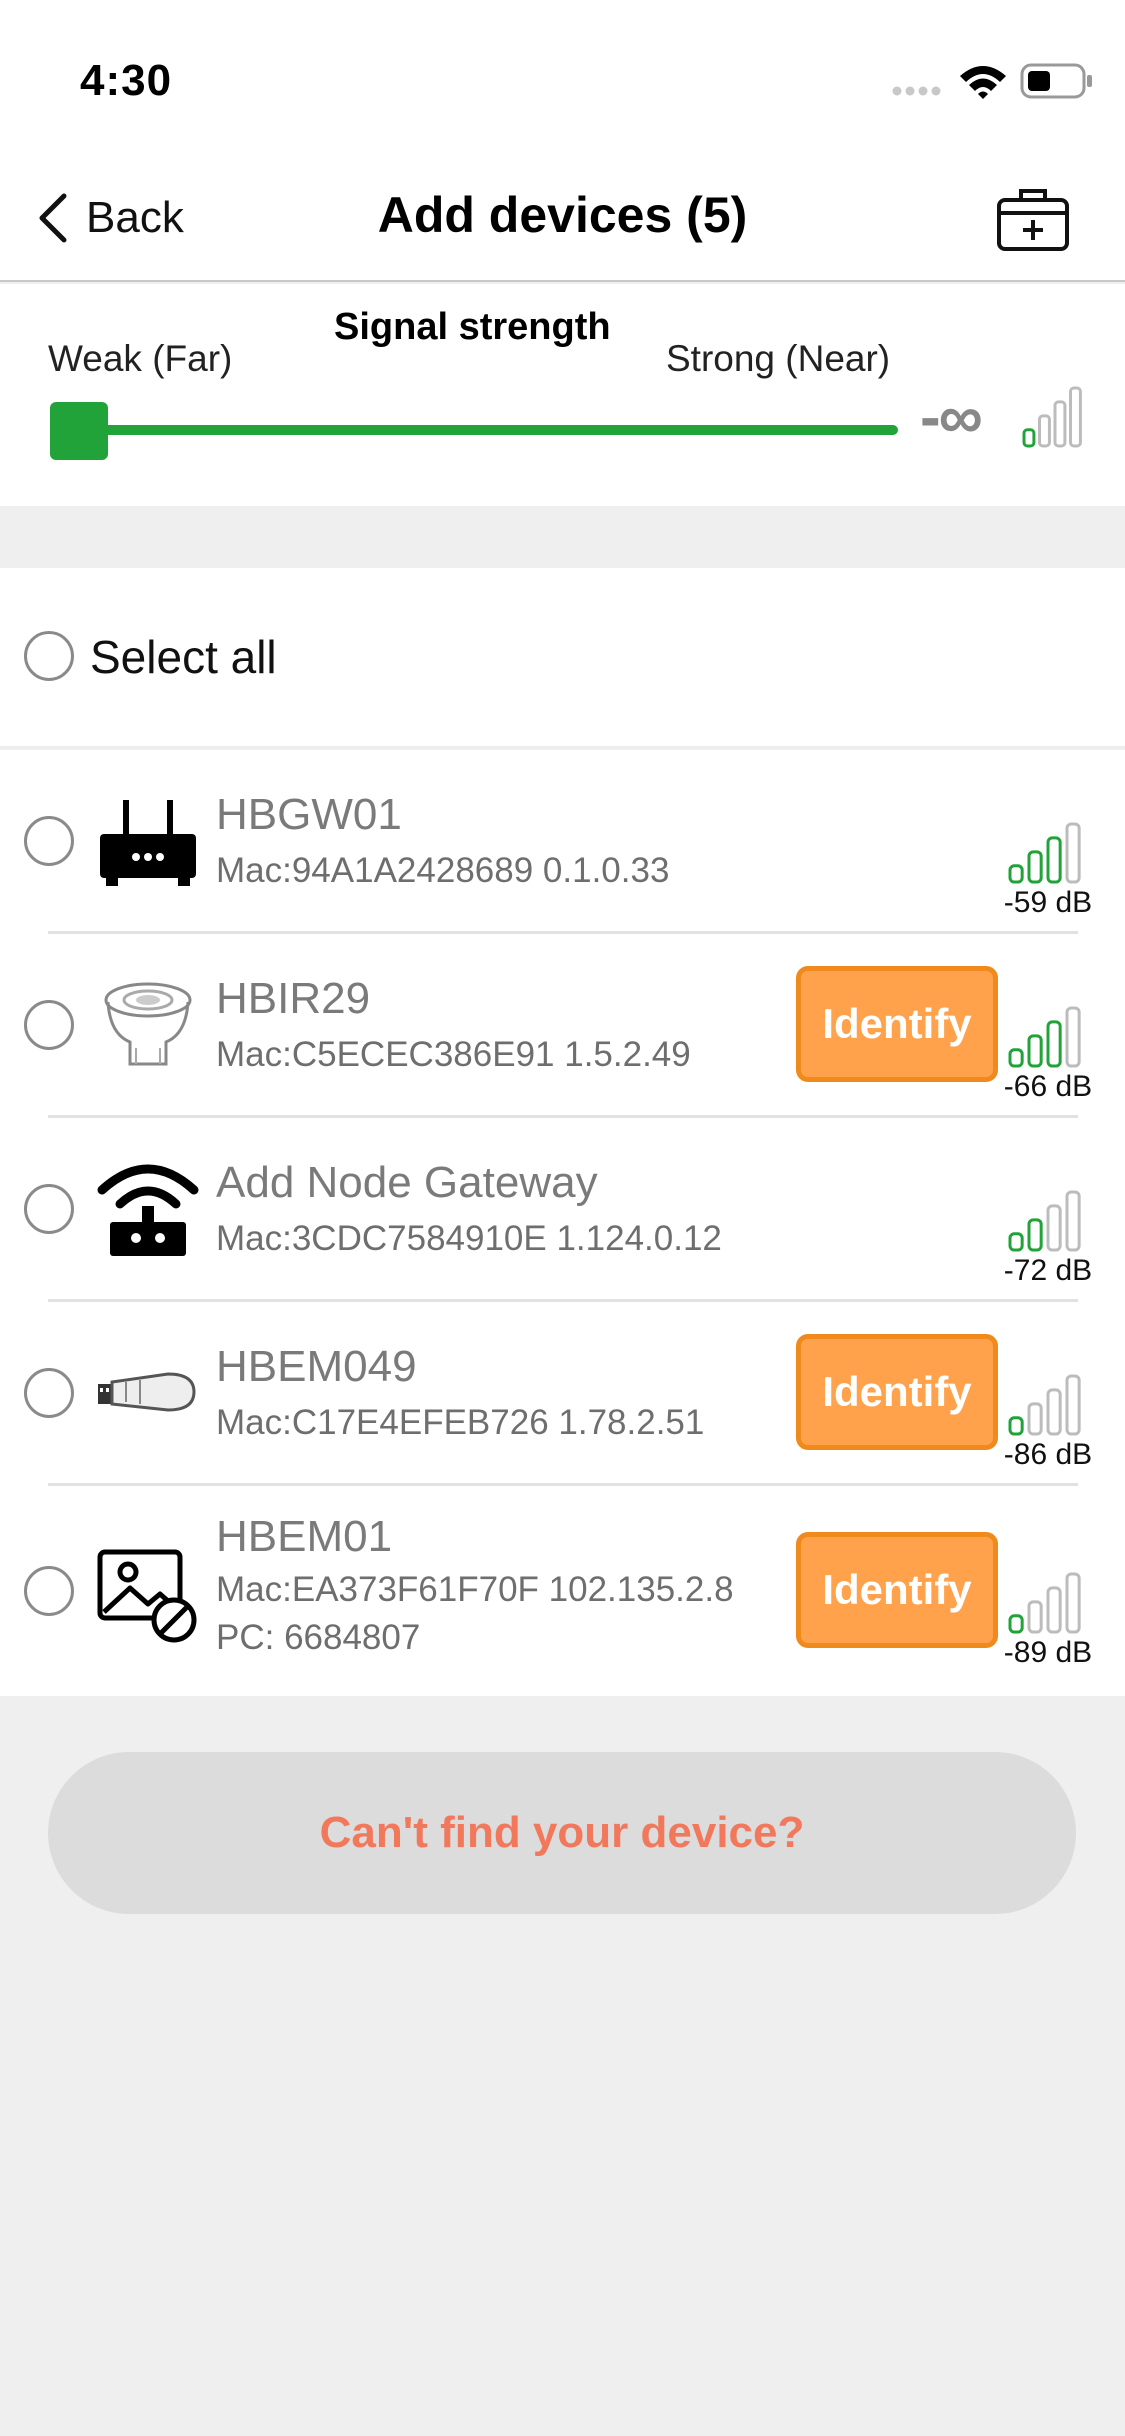 The width and height of the screenshot is (1125, 2436). Describe the element at coordinates (148, 1024) in the screenshot. I see `ir-sensor-icon` at that location.